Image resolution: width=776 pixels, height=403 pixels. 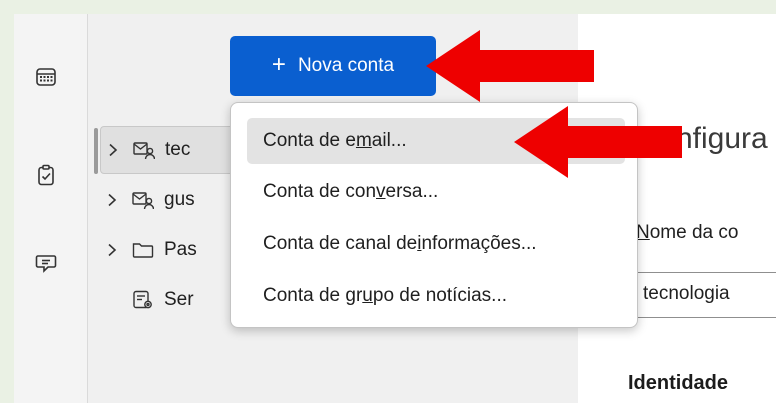 I want to click on calendar-icon, so click(x=46, y=77).